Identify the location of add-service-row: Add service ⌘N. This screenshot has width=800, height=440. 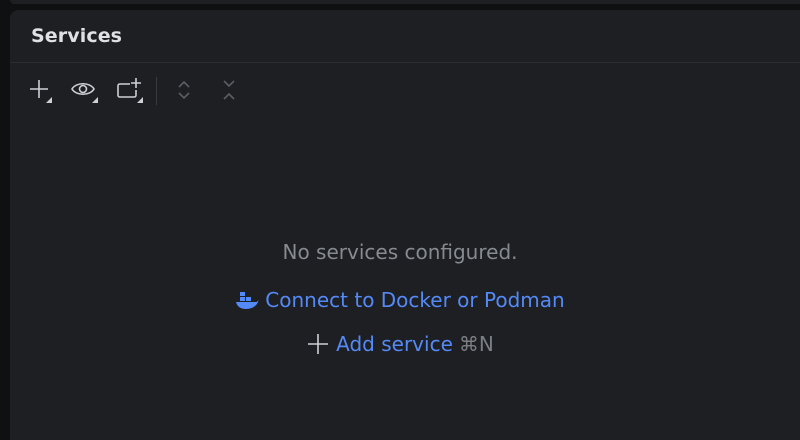
(400, 346).